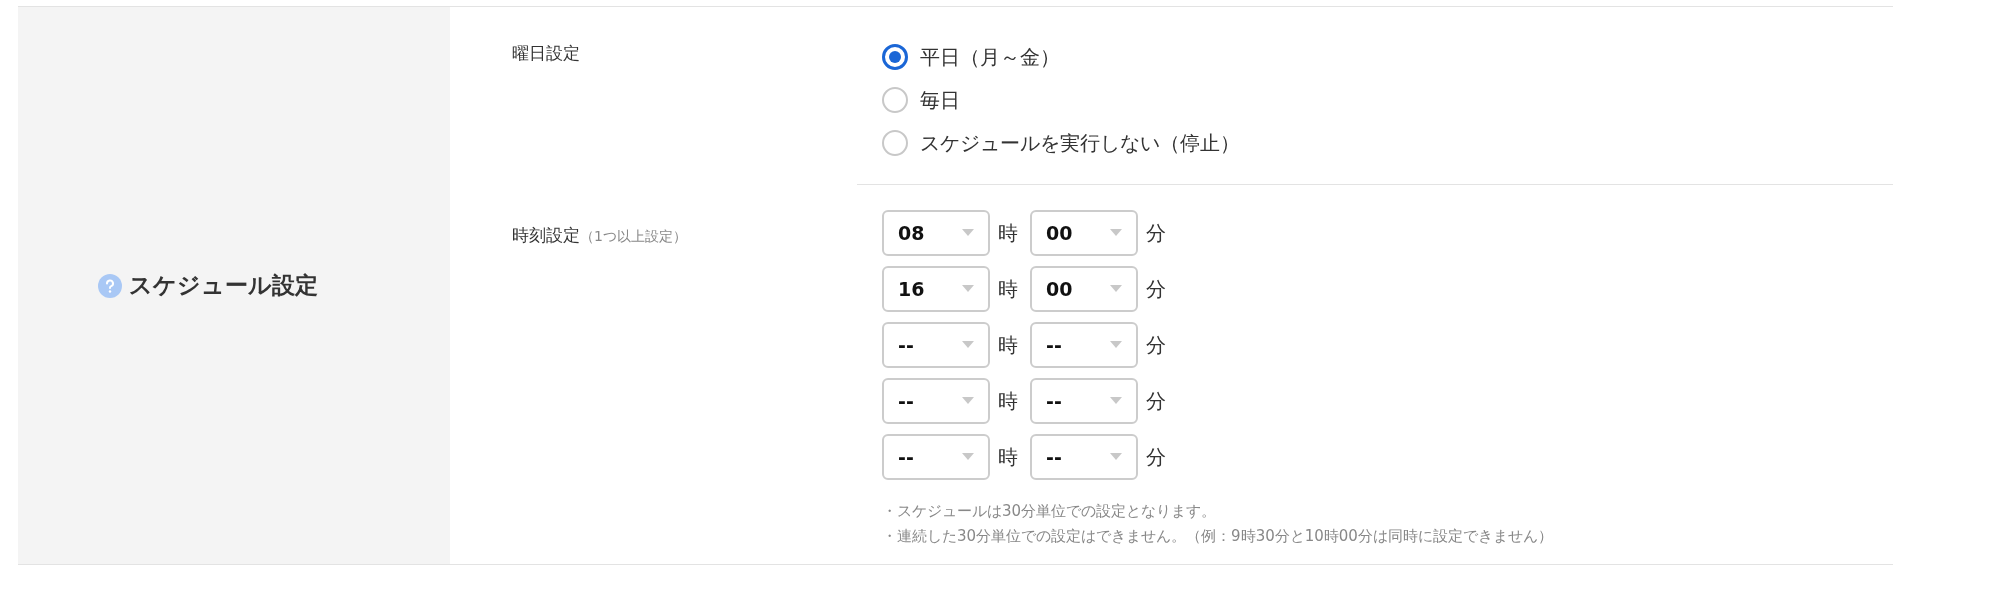 The image size is (2009, 596). I want to click on radio-label: 毎日, so click(940, 100).